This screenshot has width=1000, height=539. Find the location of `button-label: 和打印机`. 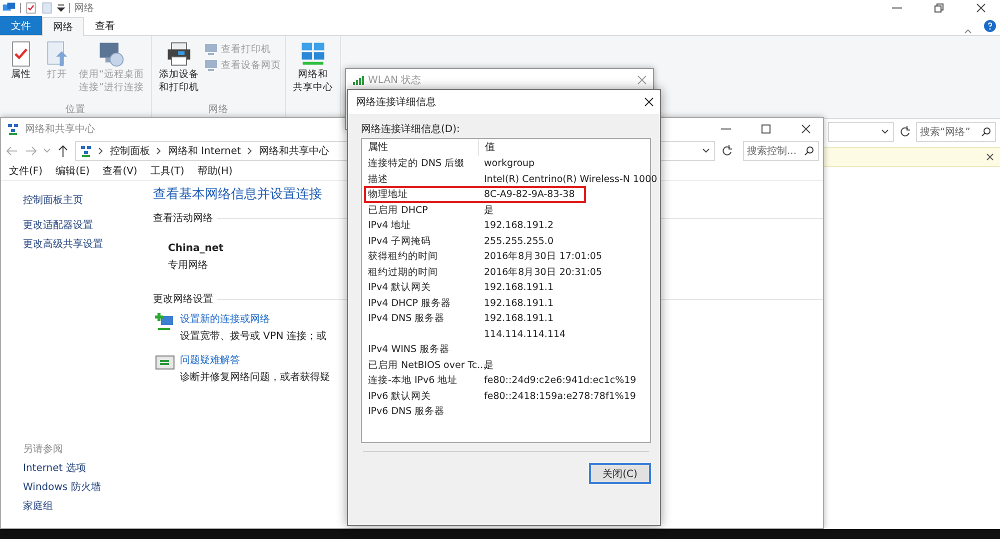

button-label: 和打印机 is located at coordinates (178, 87).